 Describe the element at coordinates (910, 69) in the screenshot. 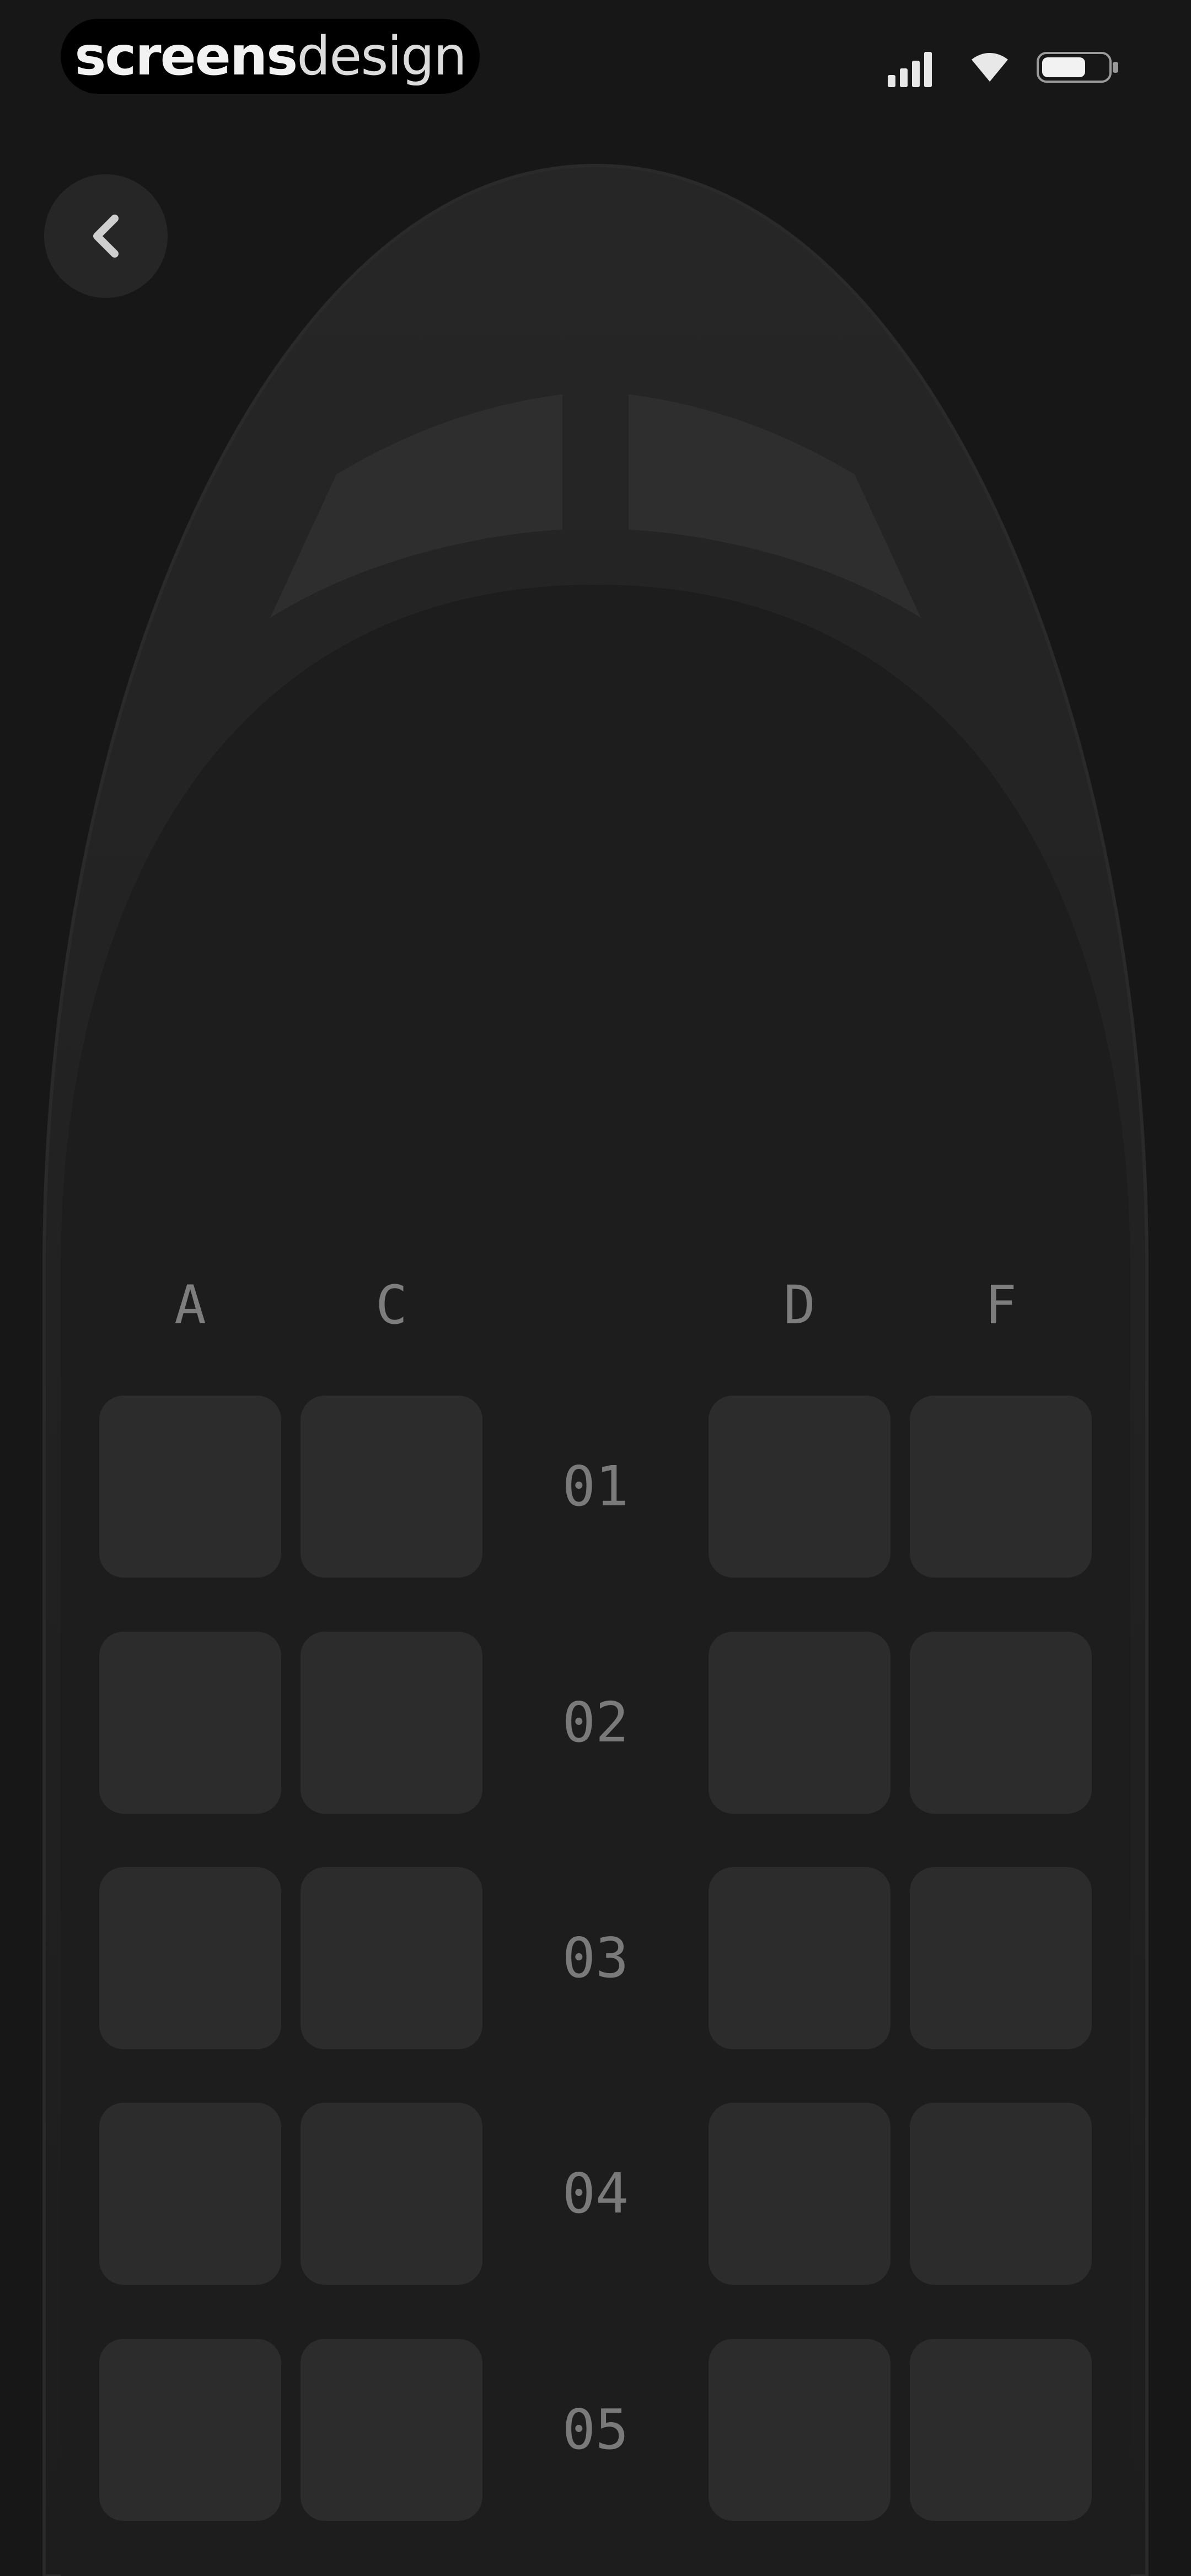

I see `signal-icon` at that location.